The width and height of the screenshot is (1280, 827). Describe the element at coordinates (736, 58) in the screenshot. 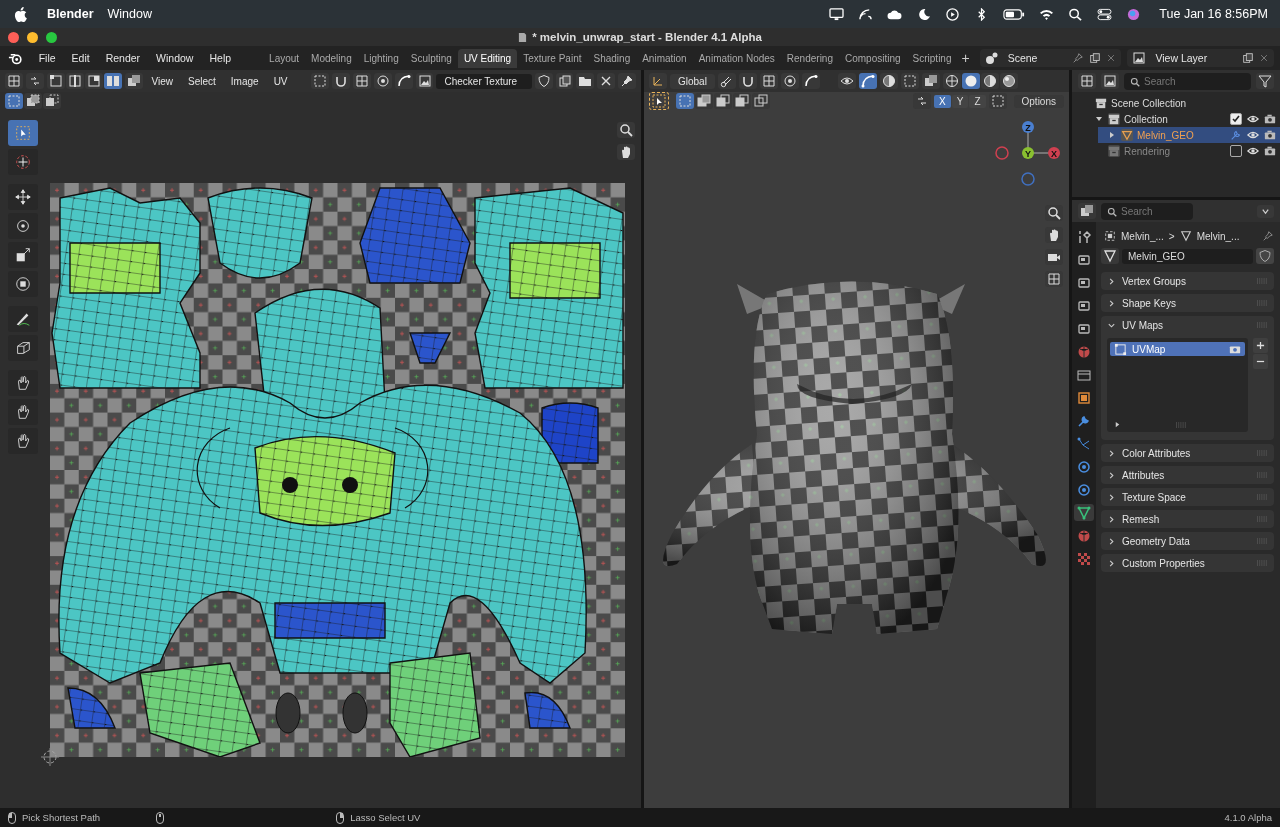

I see `workspace-tab: Animation Nodes` at that location.